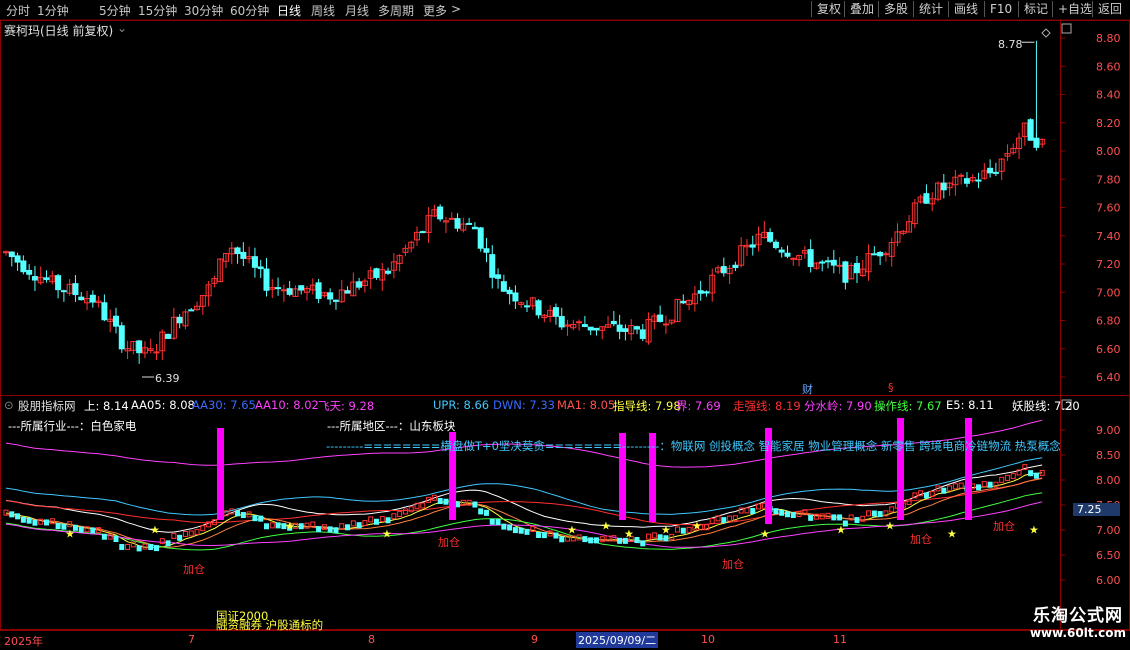 The image size is (1130, 650). What do you see at coordinates (970, 405) in the screenshot?
I see `indicator-value: E5: 8.11` at bounding box center [970, 405].